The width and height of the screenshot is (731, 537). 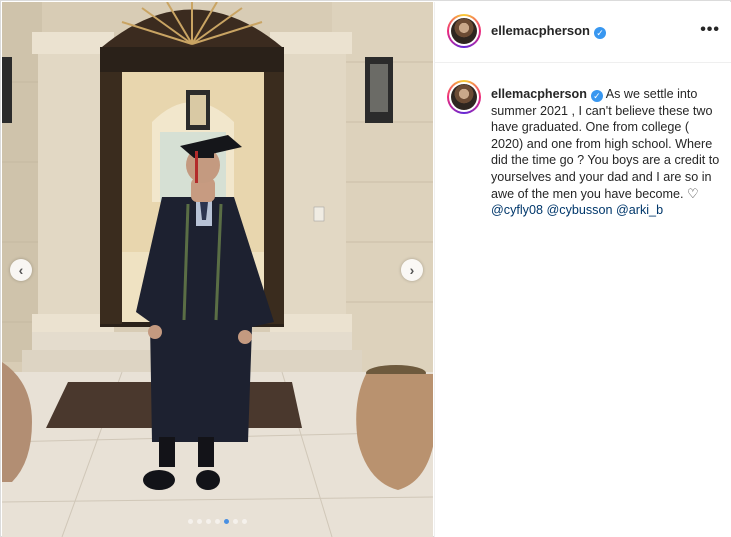 I want to click on mention-link-cyfly08: @cyfly08, so click(x=517, y=210).